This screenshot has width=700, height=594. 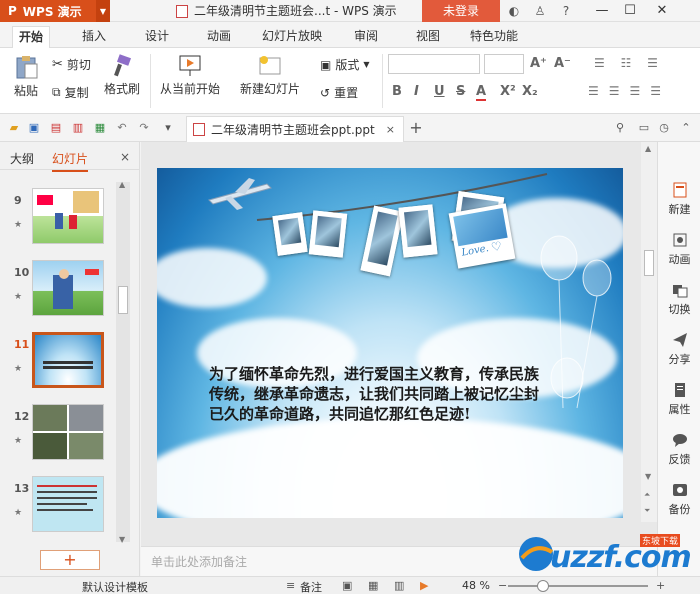 What do you see at coordinates (679, 399) in the screenshot?
I see `properties-button: 属性` at bounding box center [679, 399].